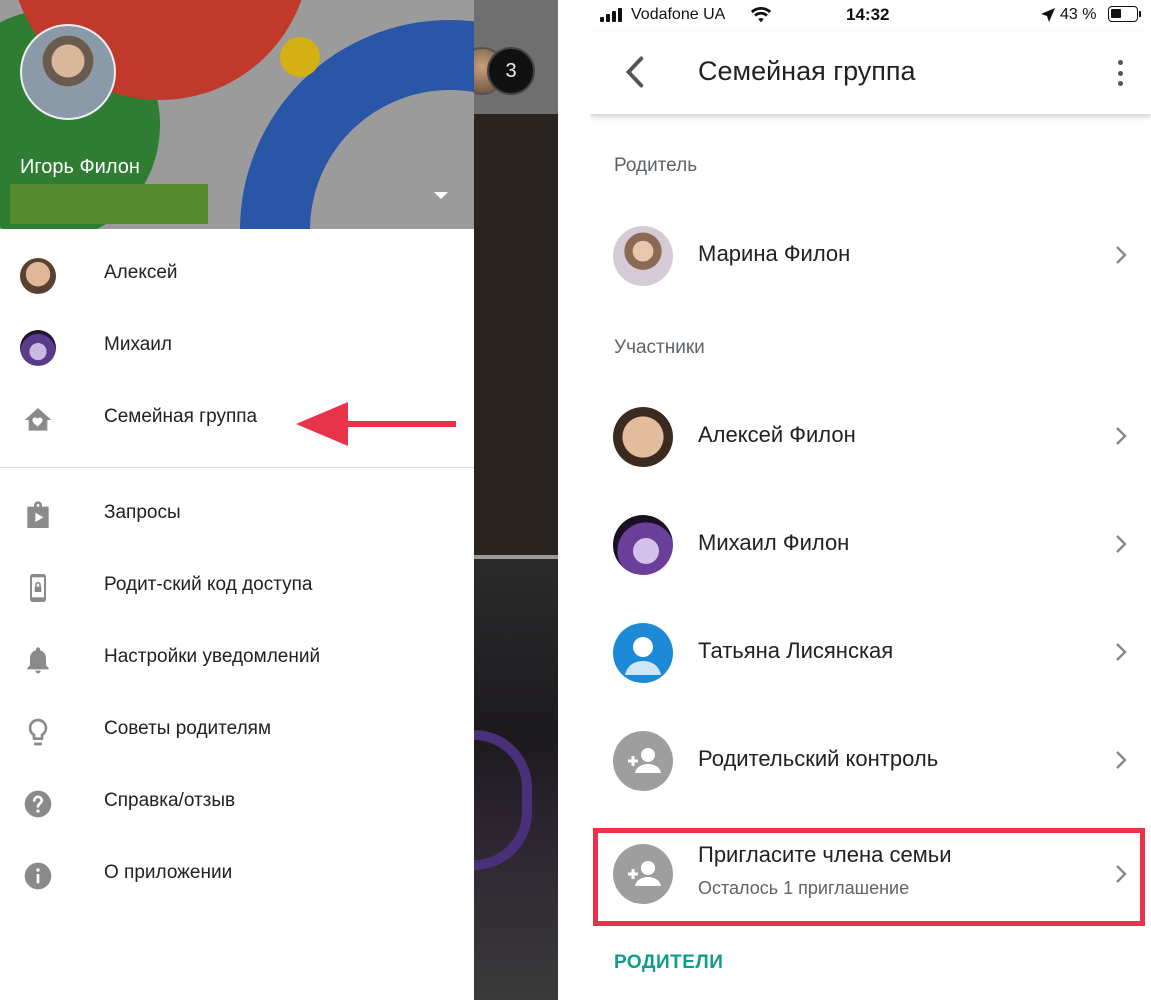 The width and height of the screenshot is (1151, 1000). Describe the element at coordinates (774, 253) in the screenshot. I see `member-name: Марина Филон` at that location.